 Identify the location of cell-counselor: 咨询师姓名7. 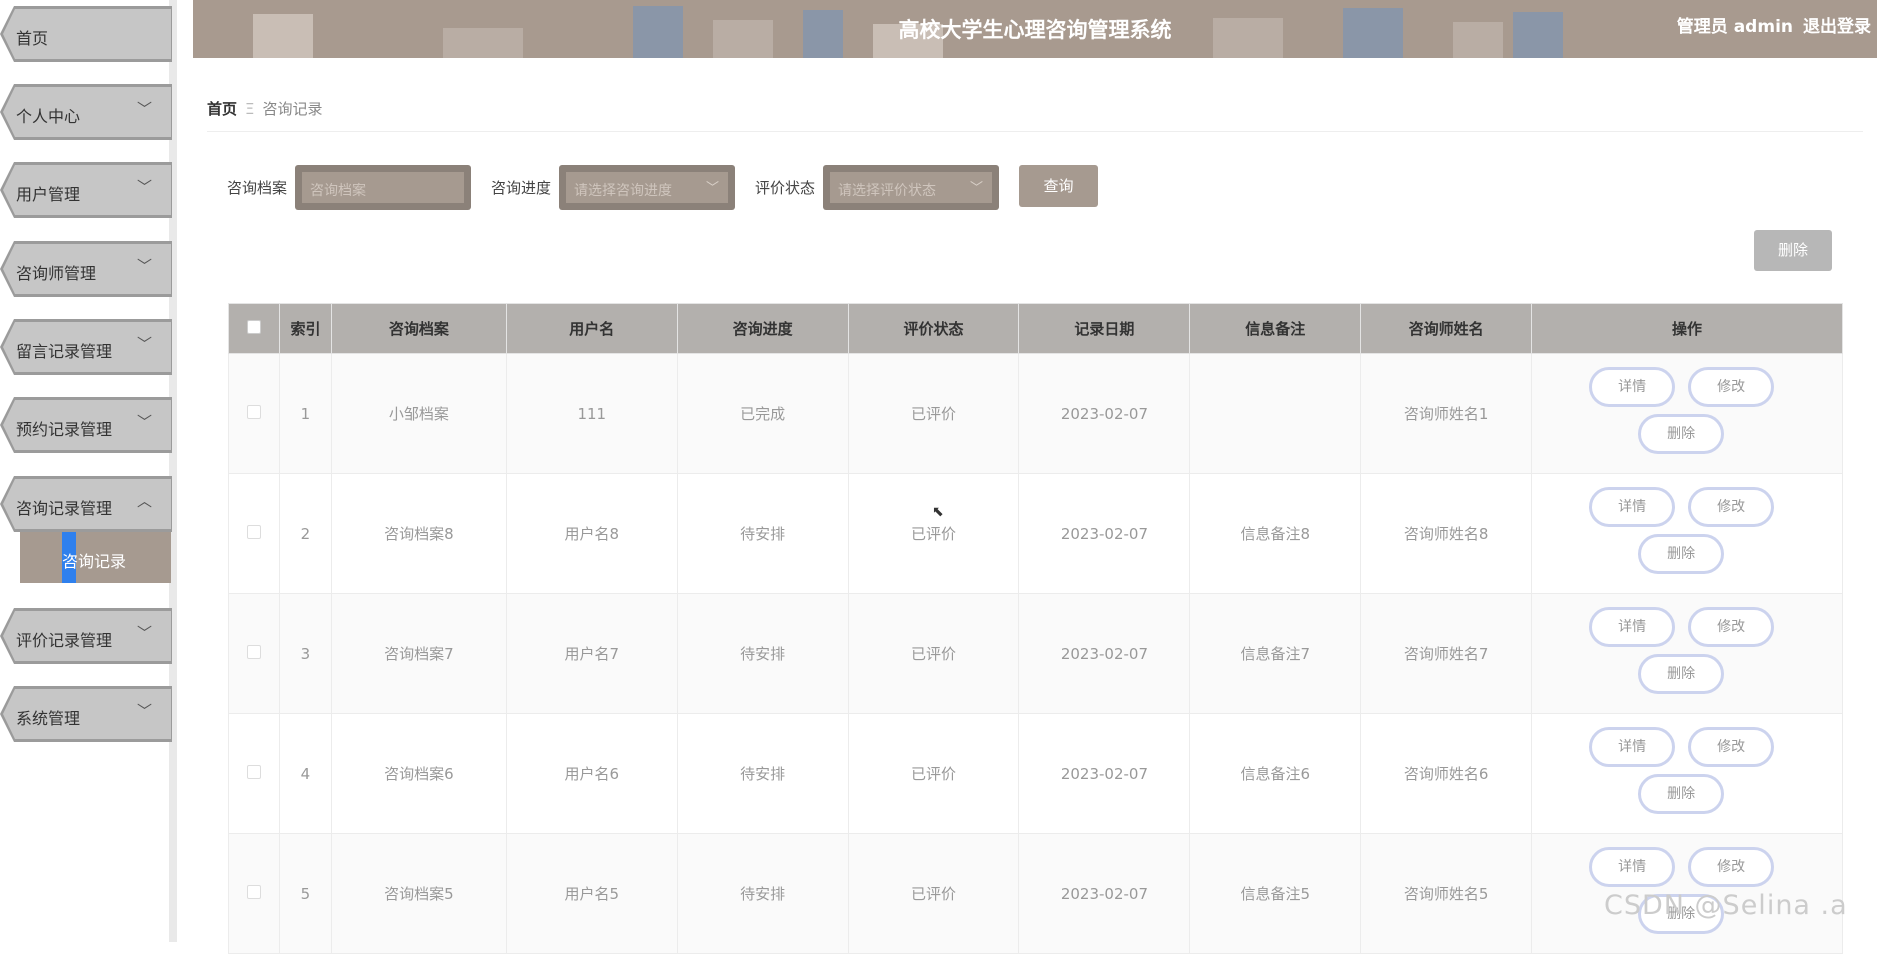
(1446, 653).